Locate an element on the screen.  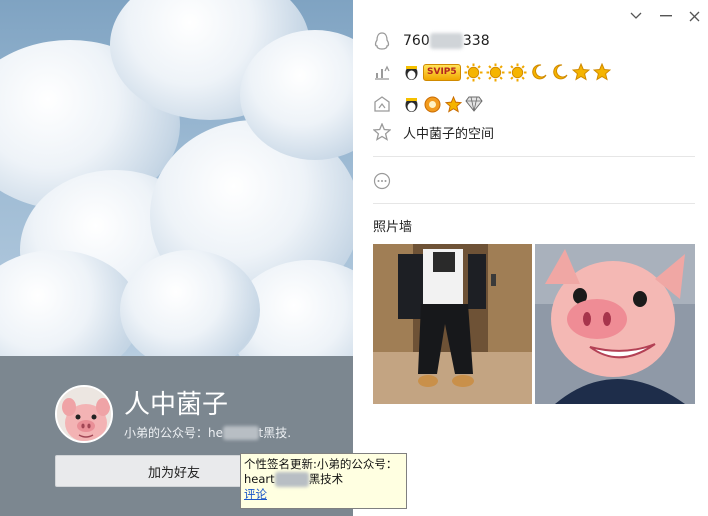
chevron-down-icon is located at coordinates (636, 15).